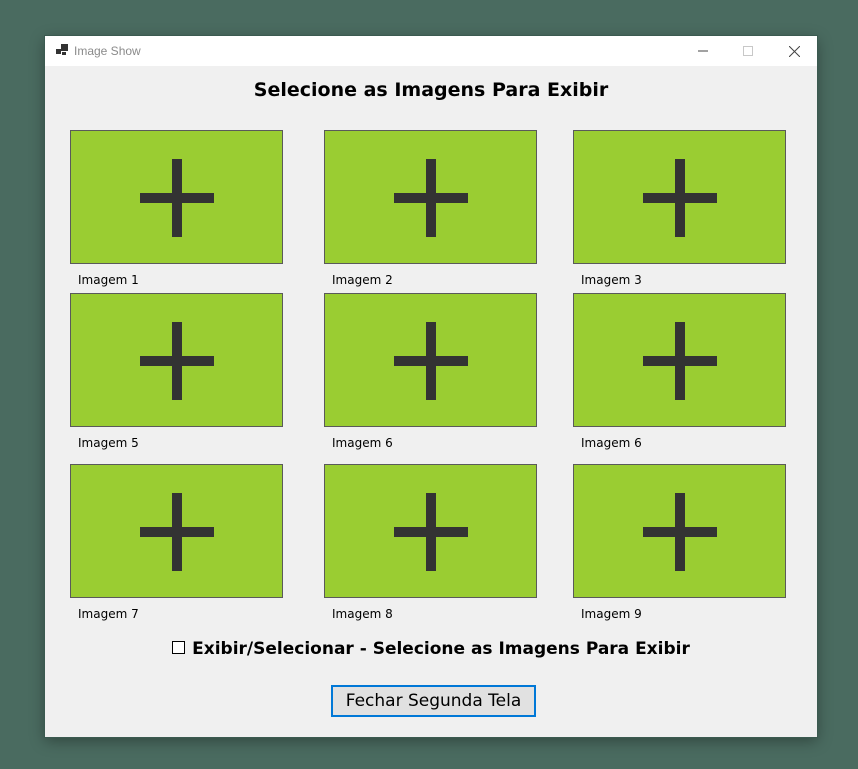 The height and width of the screenshot is (769, 858). I want to click on window-title: Image Show, so click(107, 51).